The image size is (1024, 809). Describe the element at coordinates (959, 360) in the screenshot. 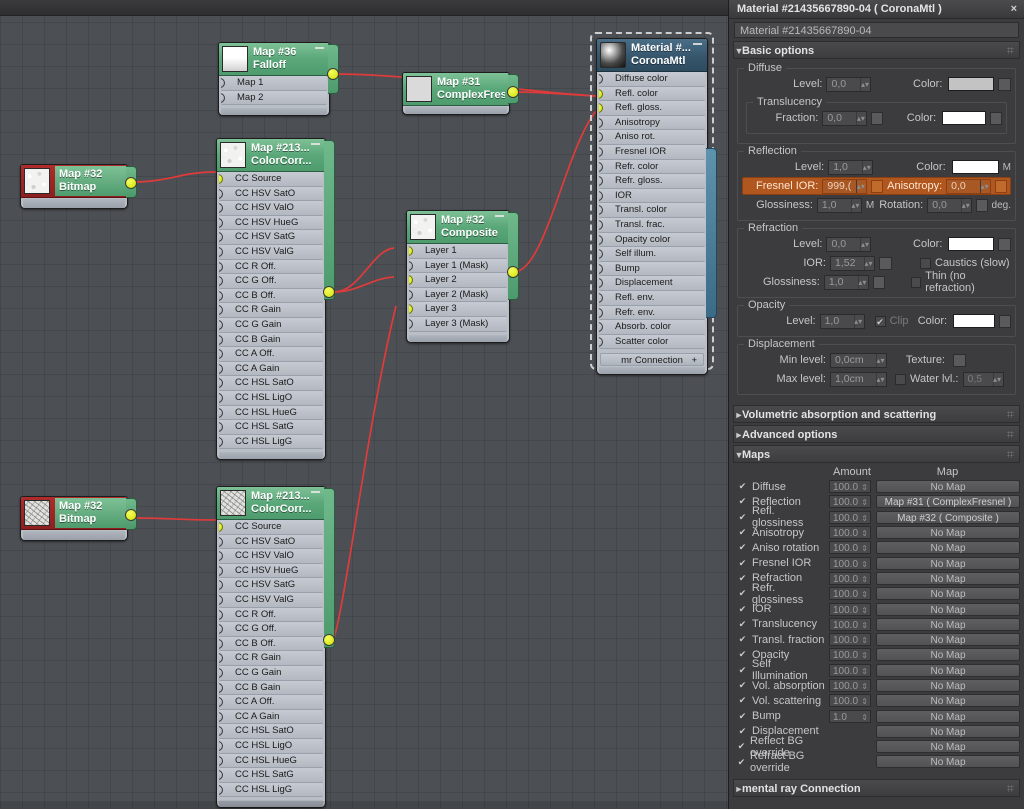

I see `displacement-texture-map-button` at that location.